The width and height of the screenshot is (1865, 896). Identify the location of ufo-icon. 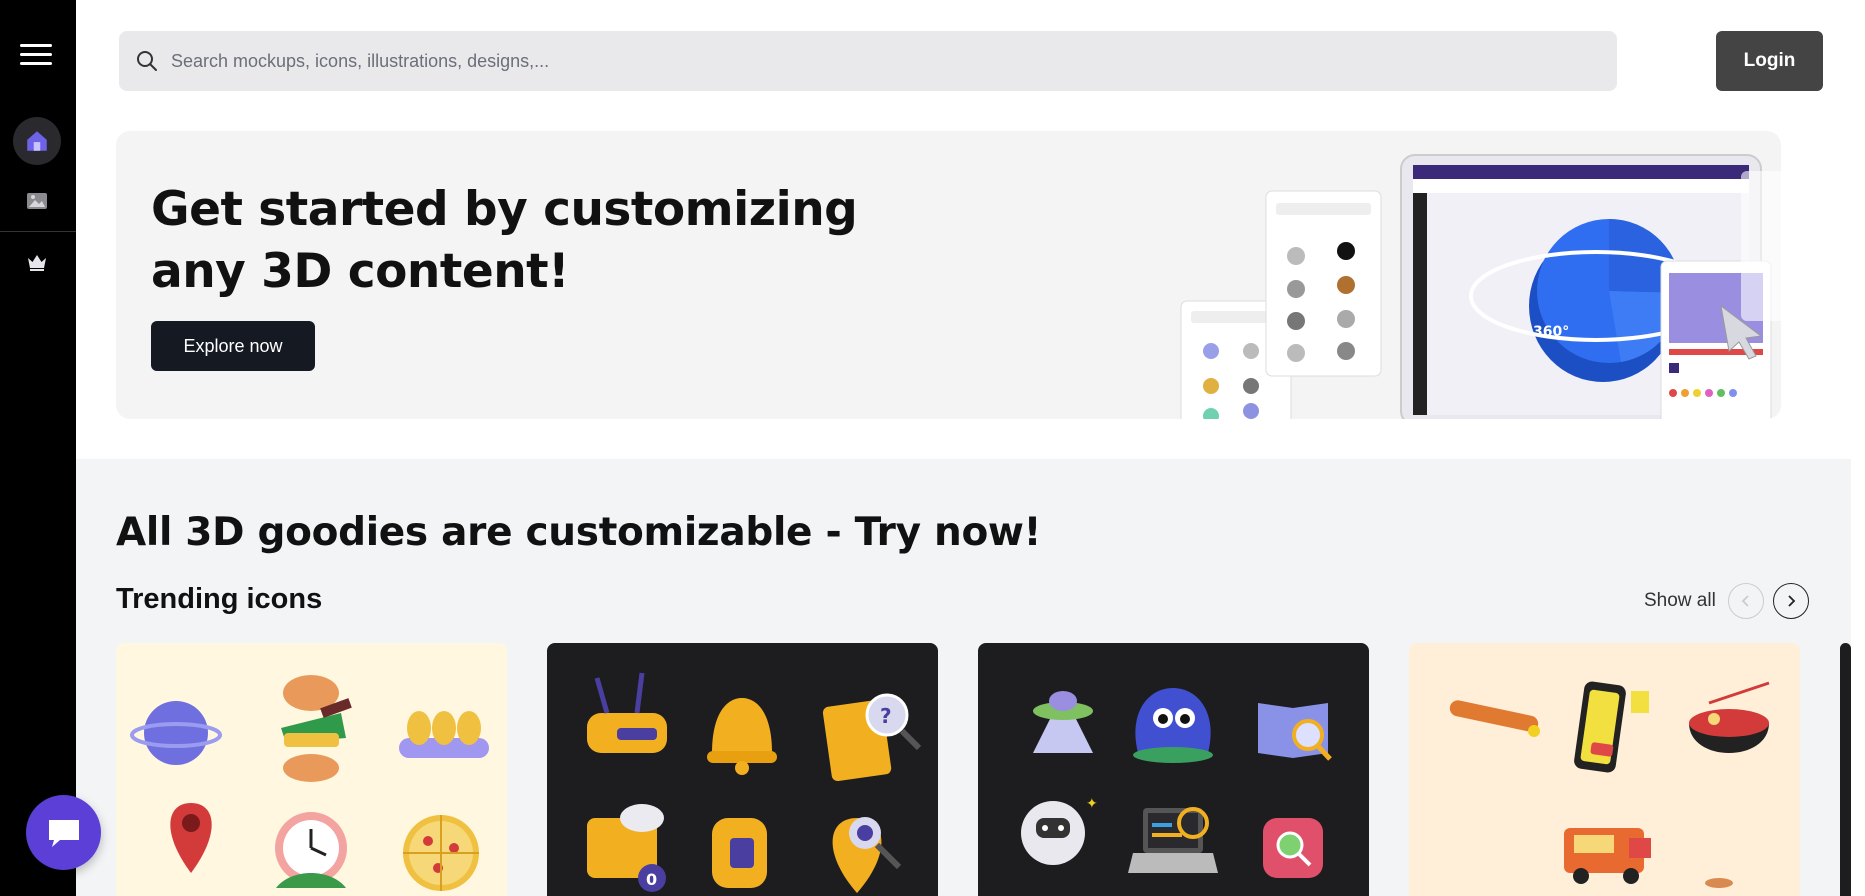
(1063, 722).